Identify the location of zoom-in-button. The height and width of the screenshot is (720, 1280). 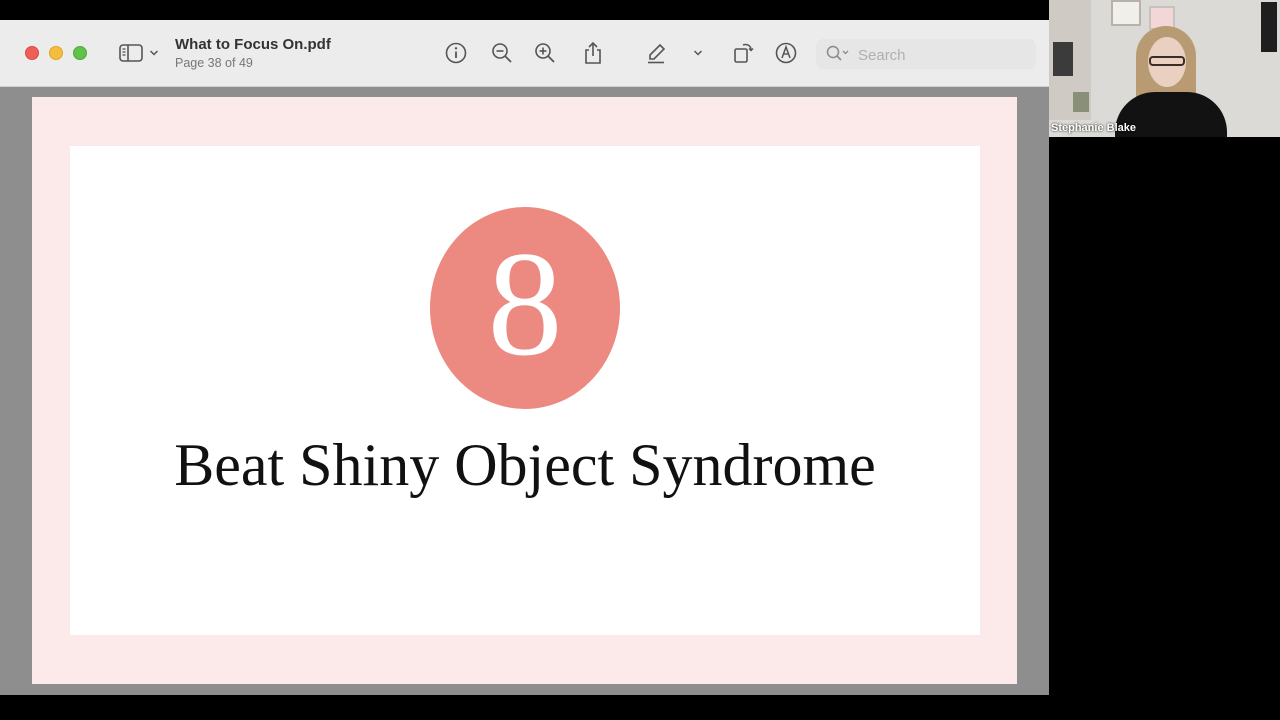
(545, 53).